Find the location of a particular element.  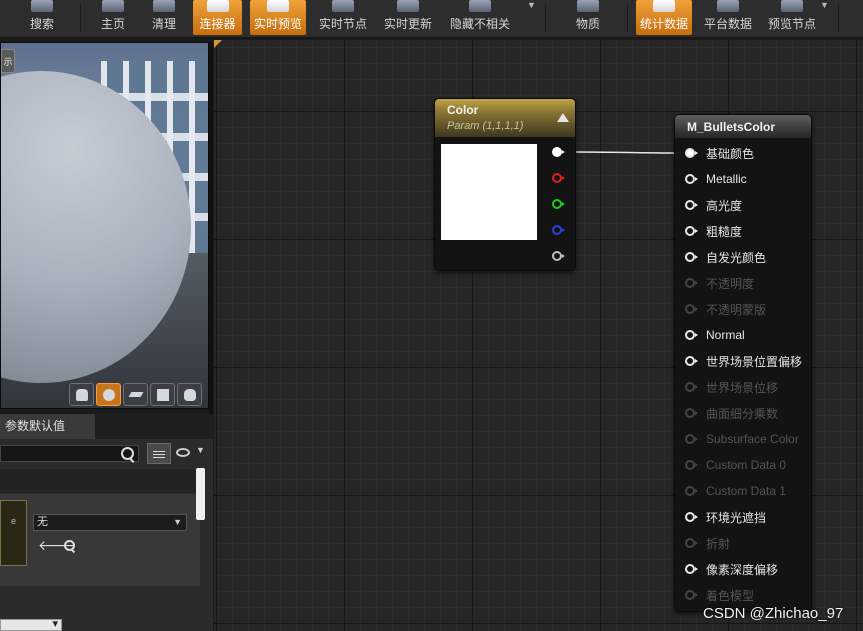

collapse-icon is located at coordinates (563, 117).